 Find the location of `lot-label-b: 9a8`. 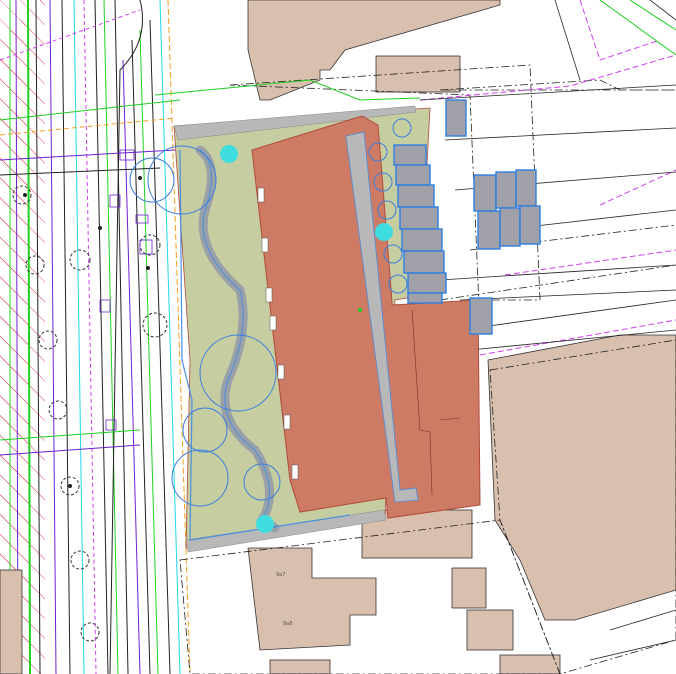

lot-label-b: 9a8 is located at coordinates (287, 624).